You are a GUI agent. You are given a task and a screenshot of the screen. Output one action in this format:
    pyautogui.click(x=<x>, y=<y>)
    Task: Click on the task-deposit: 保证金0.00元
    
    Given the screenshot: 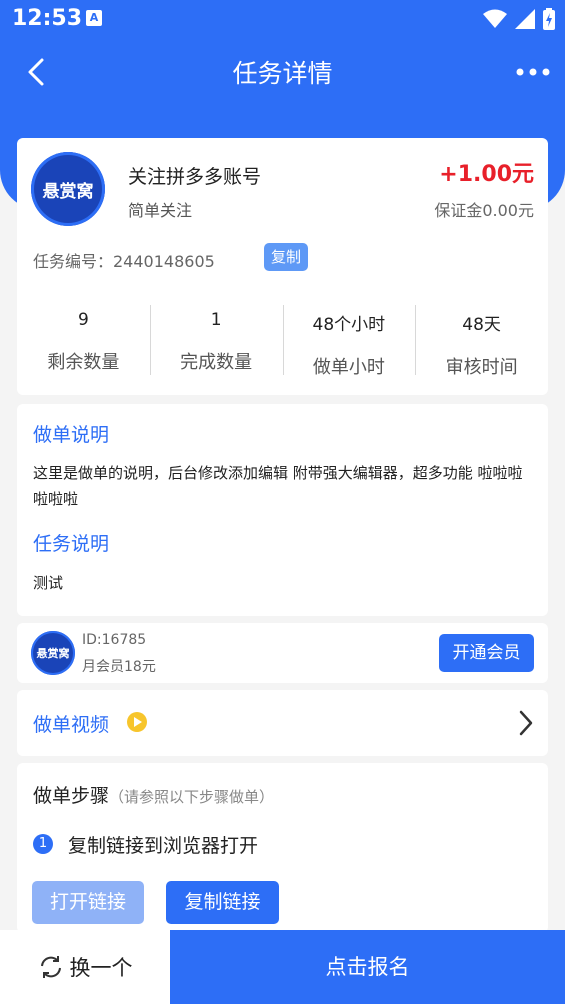 What is the action you would take?
    pyautogui.click(x=484, y=210)
    